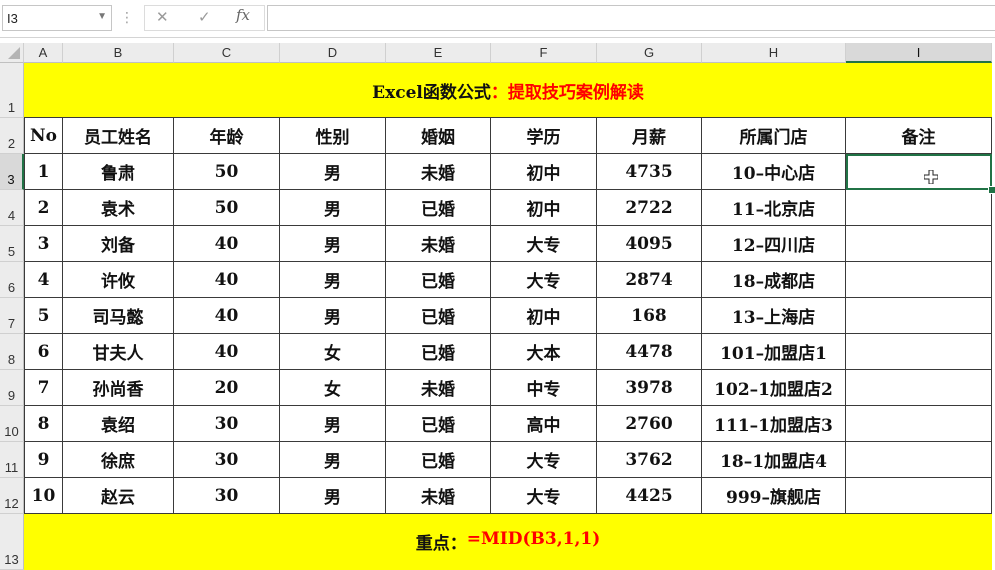  Describe the element at coordinates (43, 244) in the screenshot. I see `table-cell: 3` at that location.